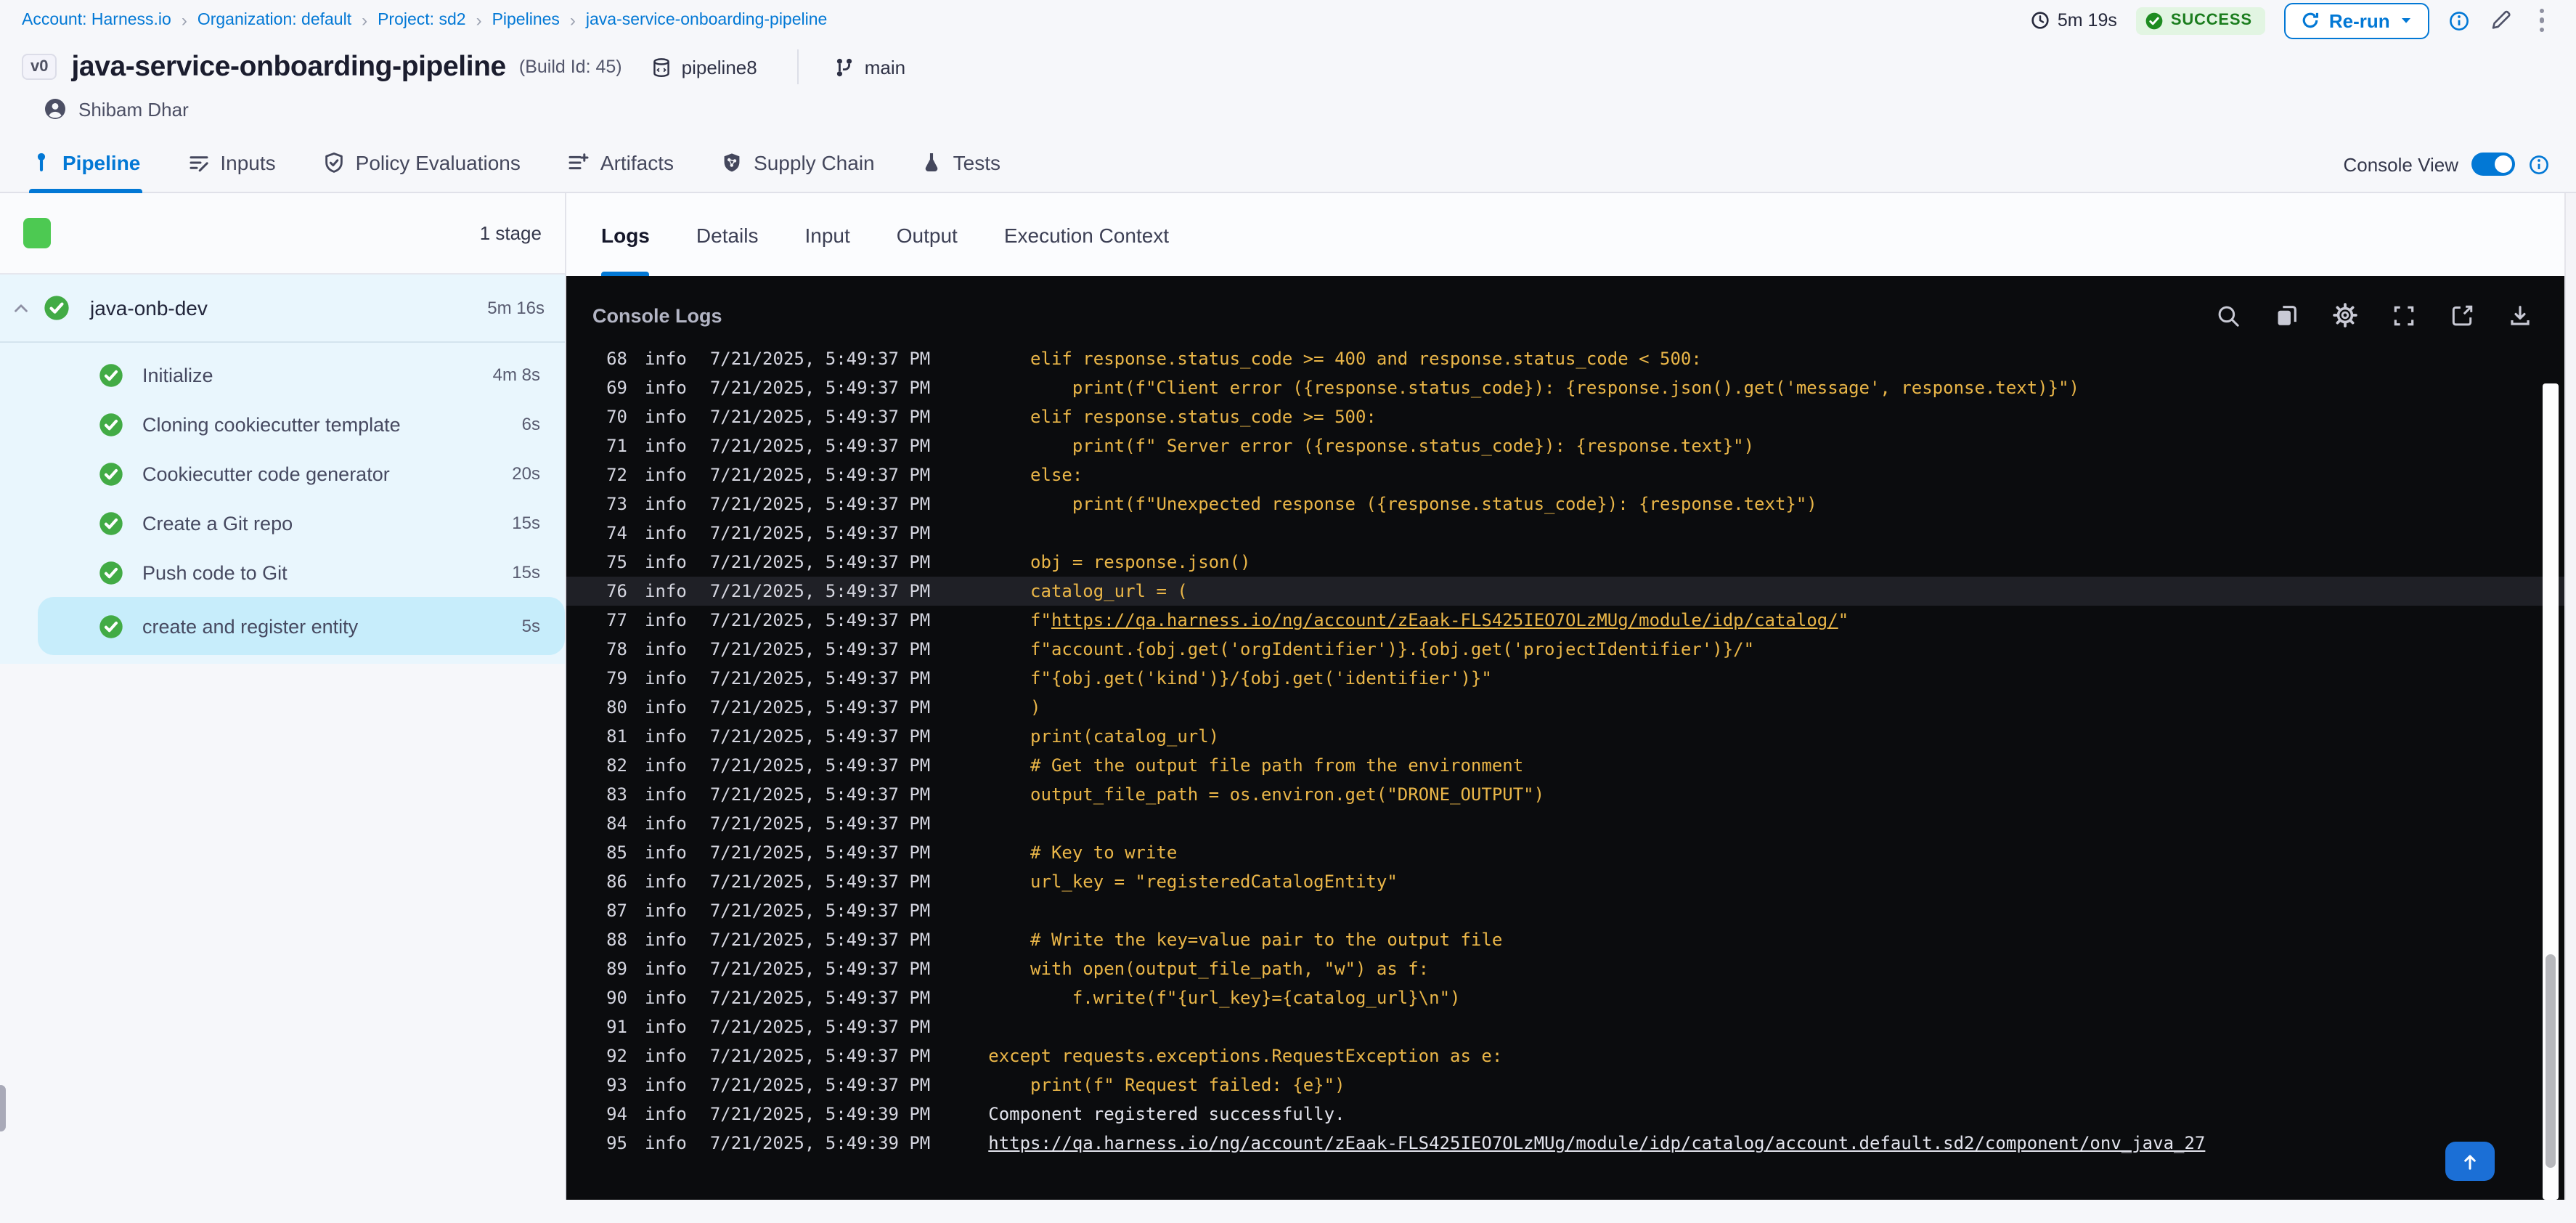 Image resolution: width=2576 pixels, height=1223 pixels. What do you see at coordinates (1086, 234) in the screenshot?
I see `detail-tab-execution-context: Execution Context` at bounding box center [1086, 234].